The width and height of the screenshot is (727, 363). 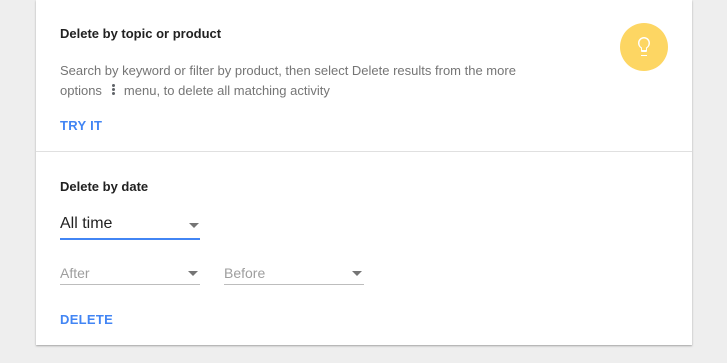 I want to click on description-options-text: options, so click(x=81, y=90).